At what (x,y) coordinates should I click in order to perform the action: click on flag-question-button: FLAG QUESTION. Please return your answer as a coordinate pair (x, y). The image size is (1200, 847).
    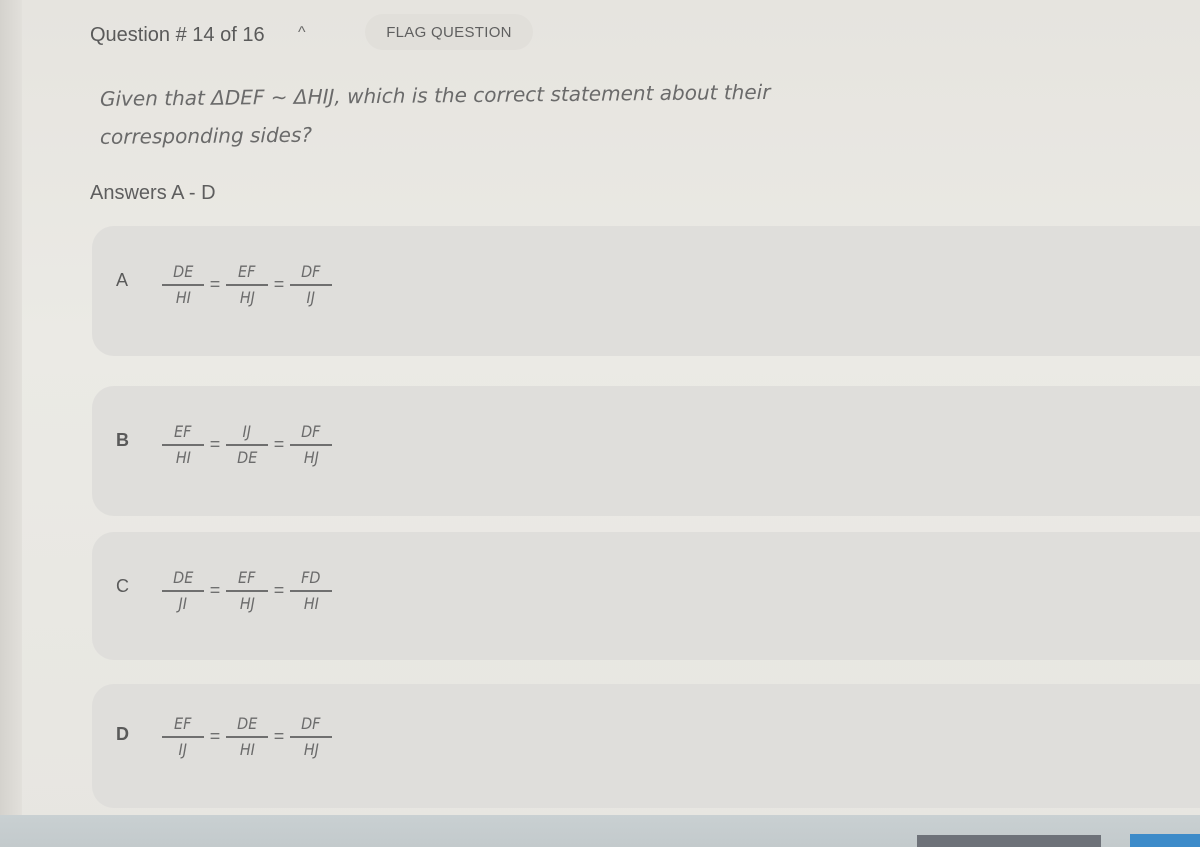
    Looking at the image, I should click on (449, 32).